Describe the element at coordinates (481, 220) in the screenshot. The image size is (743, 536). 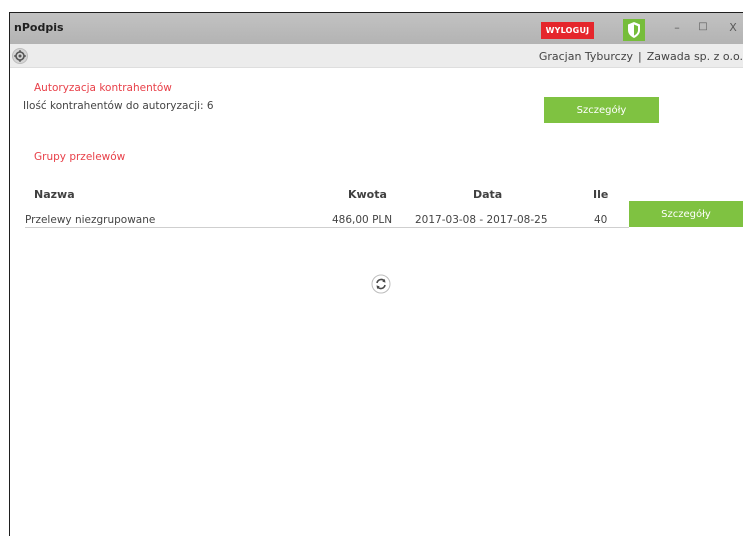
I see `row-date: 2017-03-08 - 2017-08-25` at that location.